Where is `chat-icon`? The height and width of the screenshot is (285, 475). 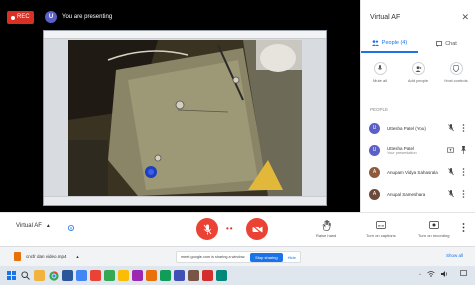 chat-icon is located at coordinates (439, 44).